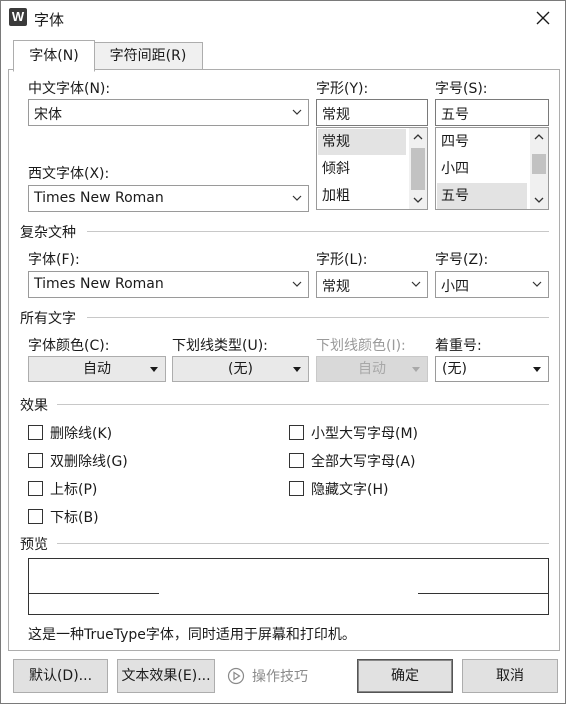  Describe the element at coordinates (462, 260) in the screenshot. I see `complex-size-label: 字号(Z):` at that location.